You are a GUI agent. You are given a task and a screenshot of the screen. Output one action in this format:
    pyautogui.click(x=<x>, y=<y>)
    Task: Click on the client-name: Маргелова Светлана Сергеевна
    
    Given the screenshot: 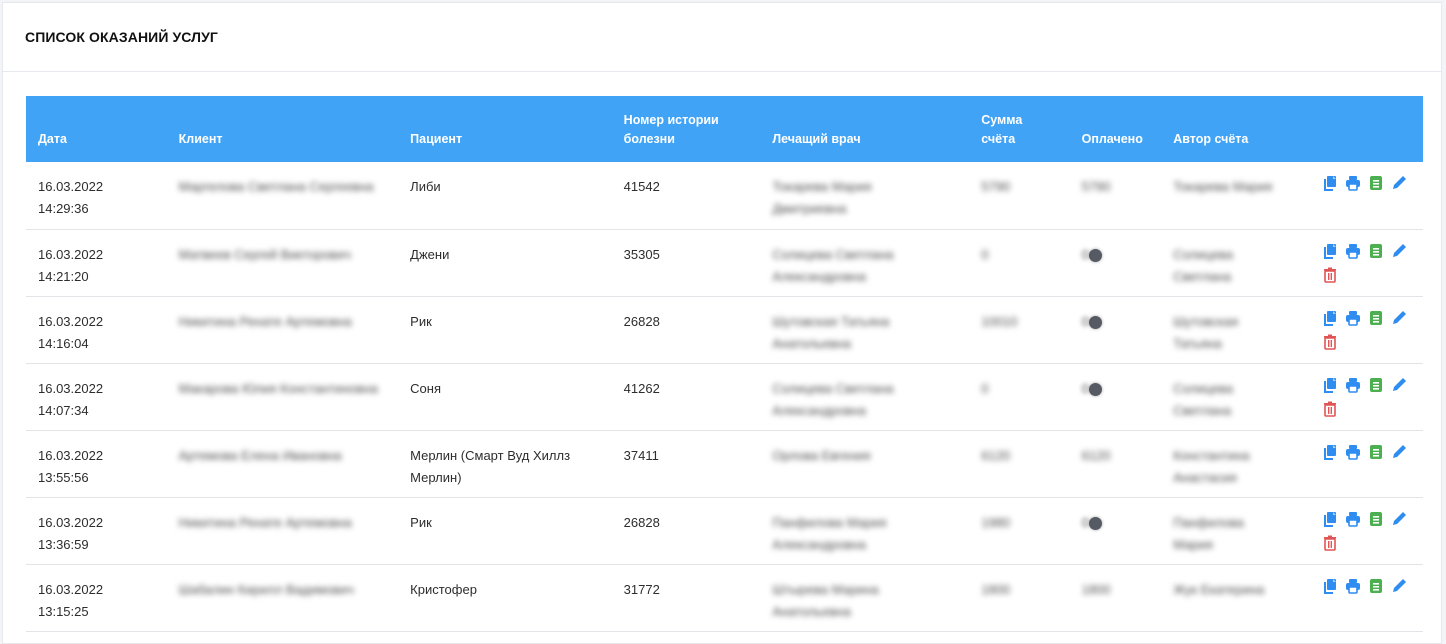 What is the action you would take?
    pyautogui.click(x=276, y=186)
    